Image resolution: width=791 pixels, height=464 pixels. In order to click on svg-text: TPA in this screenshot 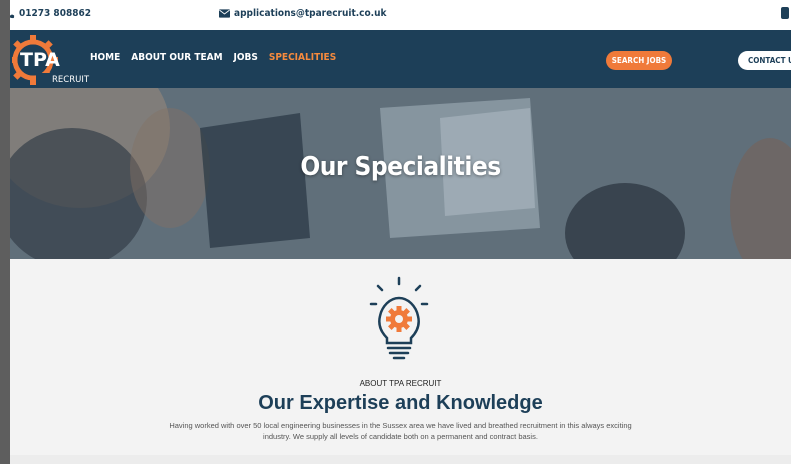, I will do `click(40, 60)`.